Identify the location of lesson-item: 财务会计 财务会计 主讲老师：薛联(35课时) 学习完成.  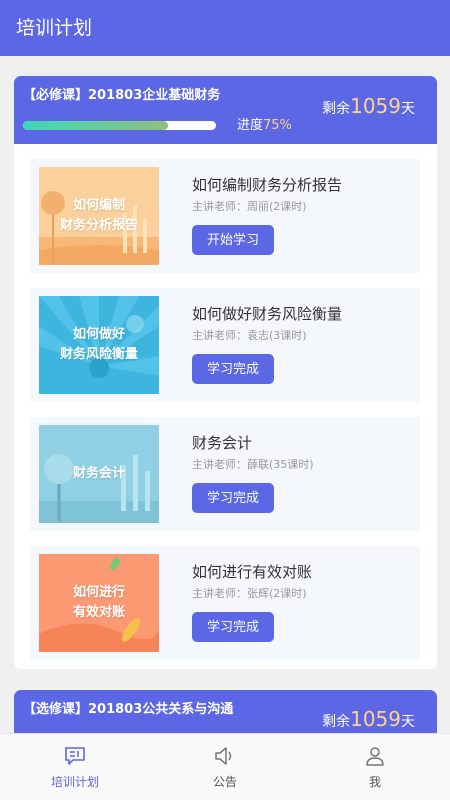
(225, 474).